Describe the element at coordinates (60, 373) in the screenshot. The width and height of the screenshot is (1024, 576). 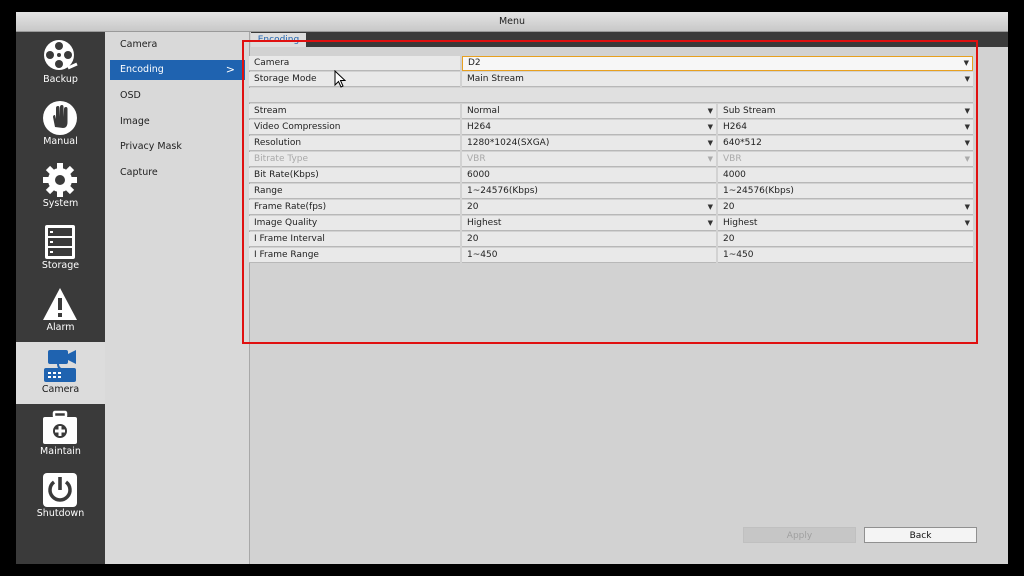
I see `nav-item-camera: Camera` at that location.